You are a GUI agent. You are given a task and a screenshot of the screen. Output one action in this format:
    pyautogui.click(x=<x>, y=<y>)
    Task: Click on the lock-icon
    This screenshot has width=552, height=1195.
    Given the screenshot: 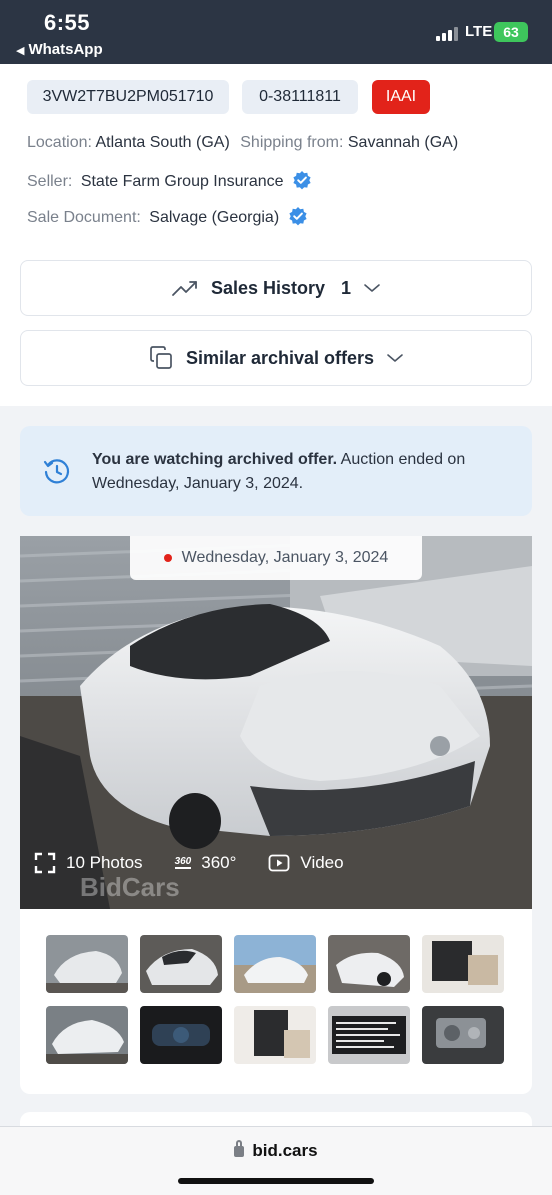 What is the action you would take?
    pyautogui.click(x=239, y=1148)
    